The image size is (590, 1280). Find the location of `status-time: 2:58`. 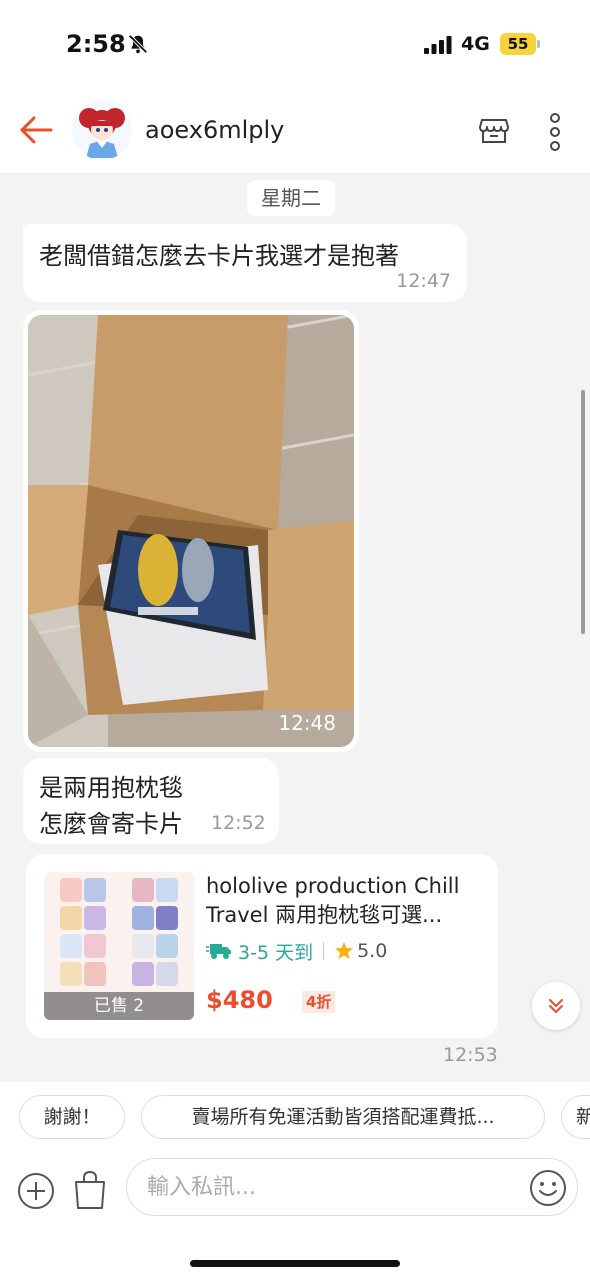

status-time: 2:58 is located at coordinates (96, 44).